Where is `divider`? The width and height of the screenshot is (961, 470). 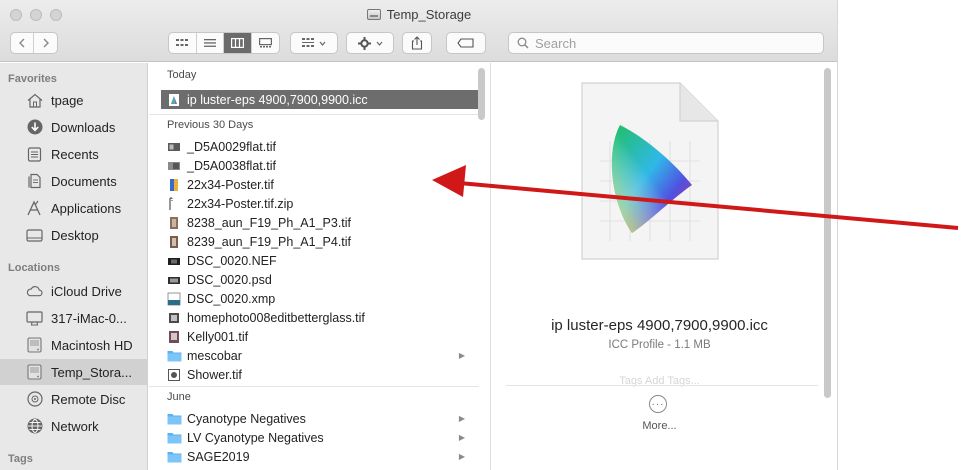
divider is located at coordinates (662, 385).